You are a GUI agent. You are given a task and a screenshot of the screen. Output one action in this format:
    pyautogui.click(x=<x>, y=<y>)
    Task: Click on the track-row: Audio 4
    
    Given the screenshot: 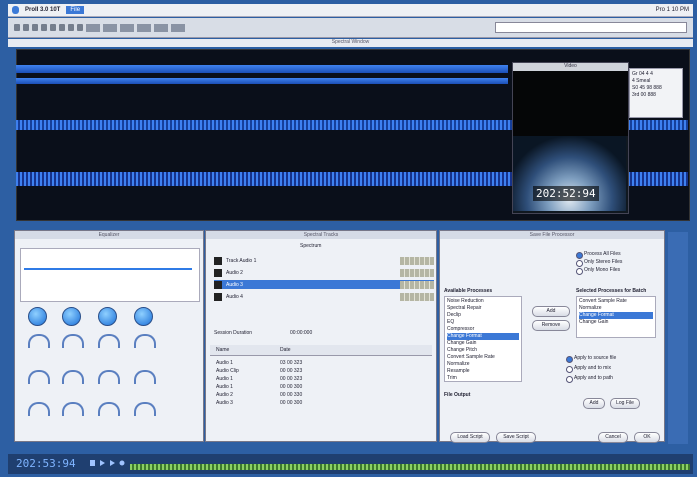 What is the action you would take?
    pyautogui.click(x=324, y=296)
    